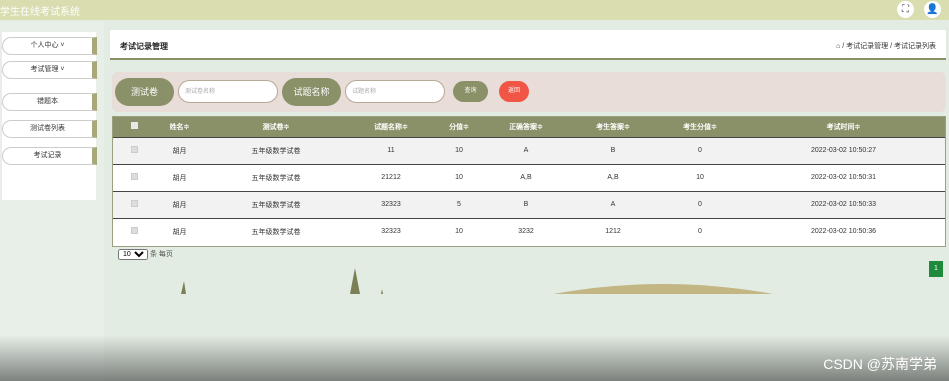  What do you see at coordinates (49, 46) in the screenshot?
I see `sidebar-item-personal-center: 个人中心 ˅` at bounding box center [49, 46].